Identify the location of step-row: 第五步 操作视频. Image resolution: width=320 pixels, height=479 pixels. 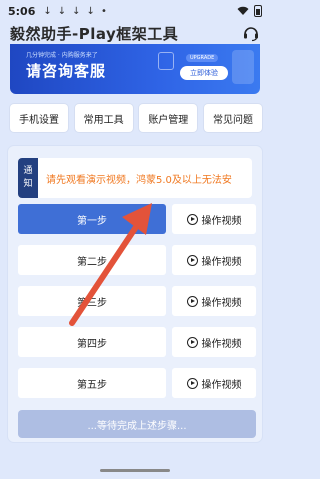
(137, 383).